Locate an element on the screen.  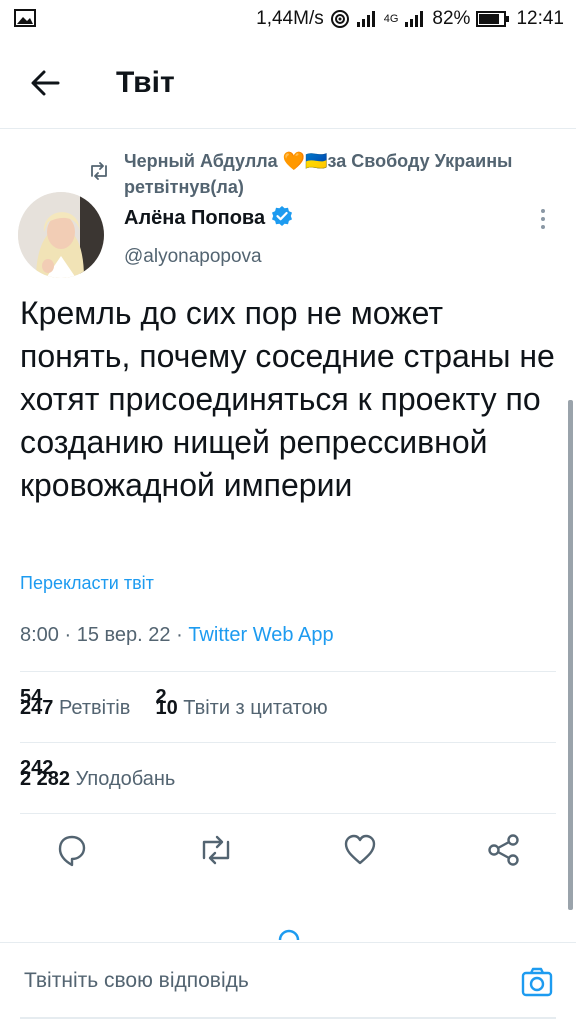
retweets-count: 54 247 is located at coordinates (36, 702).